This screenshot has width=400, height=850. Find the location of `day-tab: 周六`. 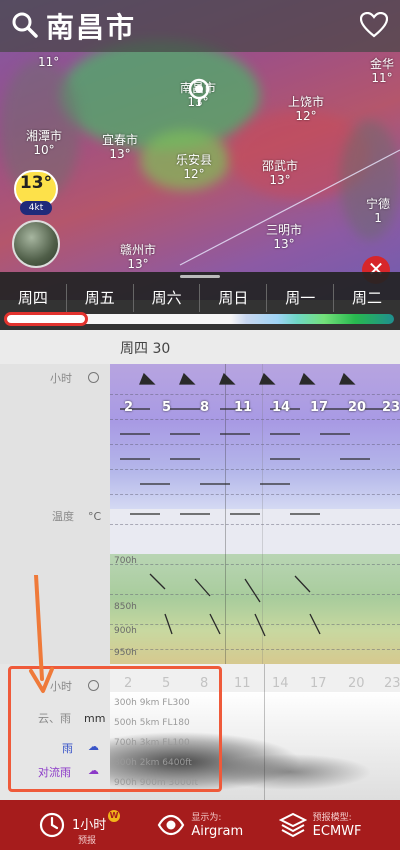

day-tab: 周六 is located at coordinates (167, 298).